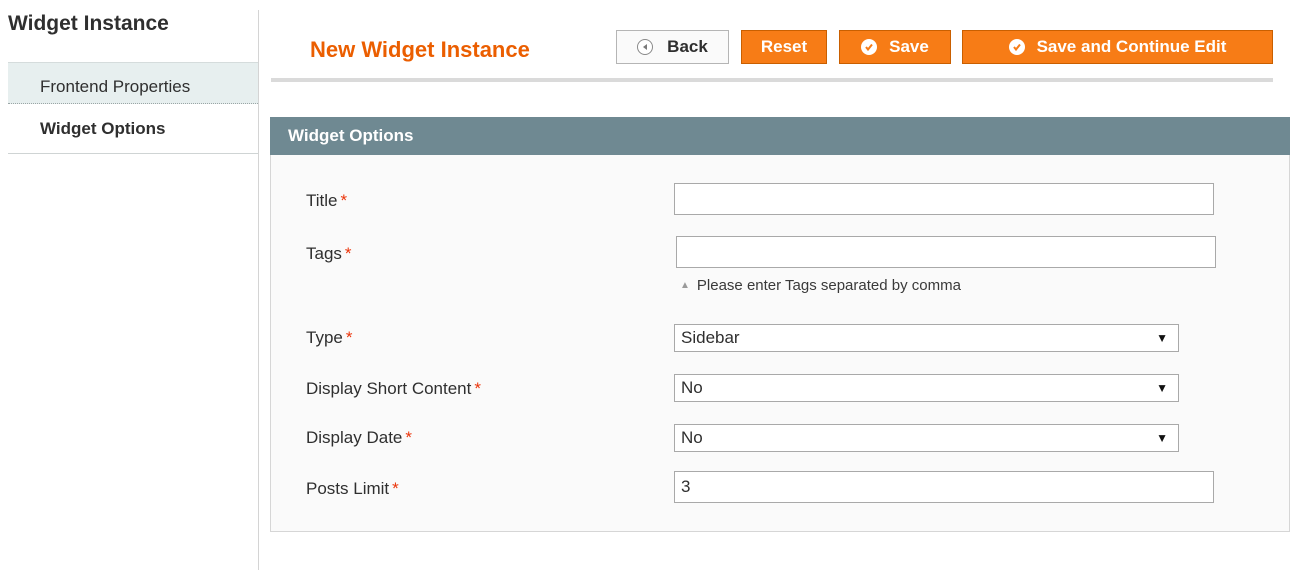 This screenshot has height=570, width=1290. Describe the element at coordinates (133, 129) in the screenshot. I see `tab-widget-options: Widget Options` at that location.